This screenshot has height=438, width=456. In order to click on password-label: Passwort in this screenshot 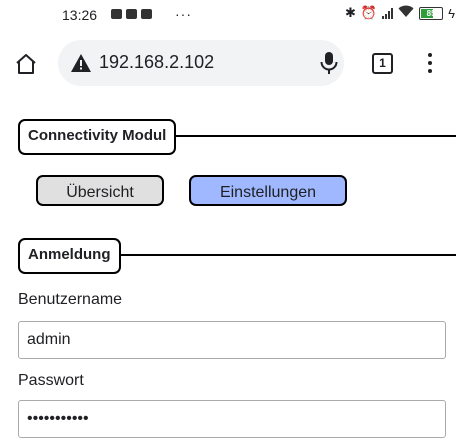, I will do `click(51, 380)`.